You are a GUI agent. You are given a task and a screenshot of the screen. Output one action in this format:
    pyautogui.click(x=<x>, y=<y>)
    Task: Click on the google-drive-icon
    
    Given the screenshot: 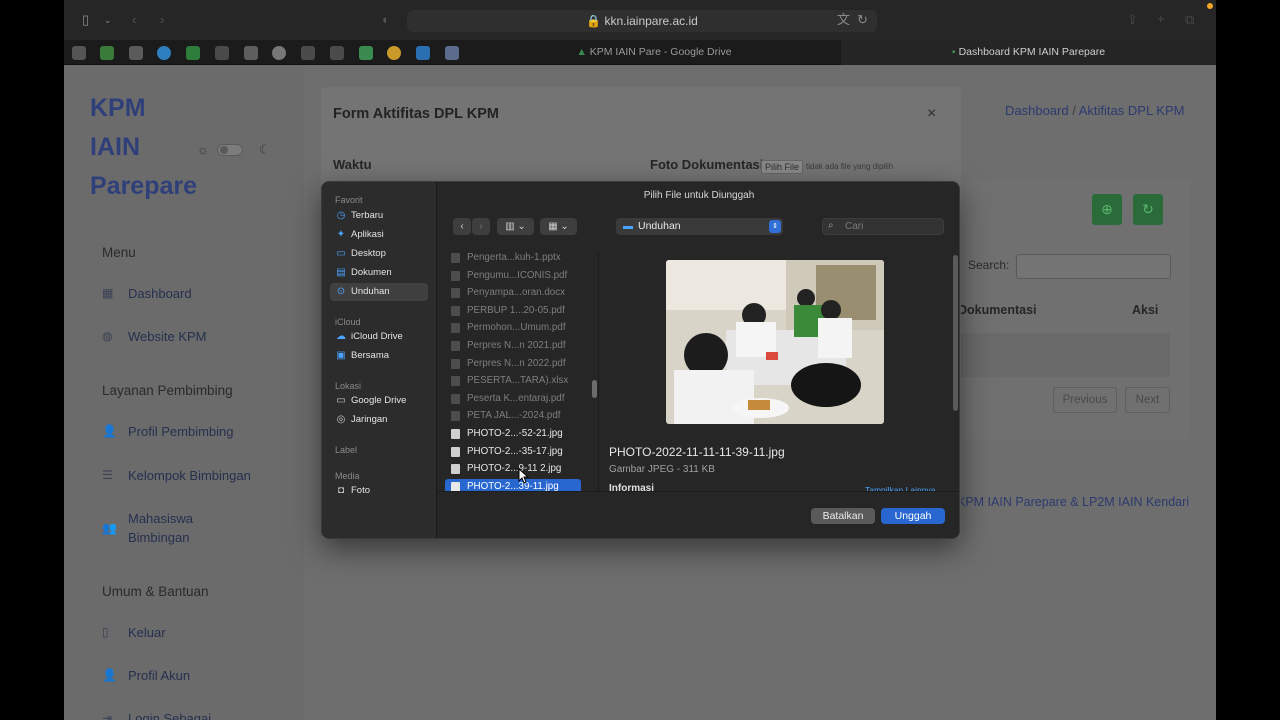 What is the action you would take?
    pyautogui.click(x=366, y=53)
    